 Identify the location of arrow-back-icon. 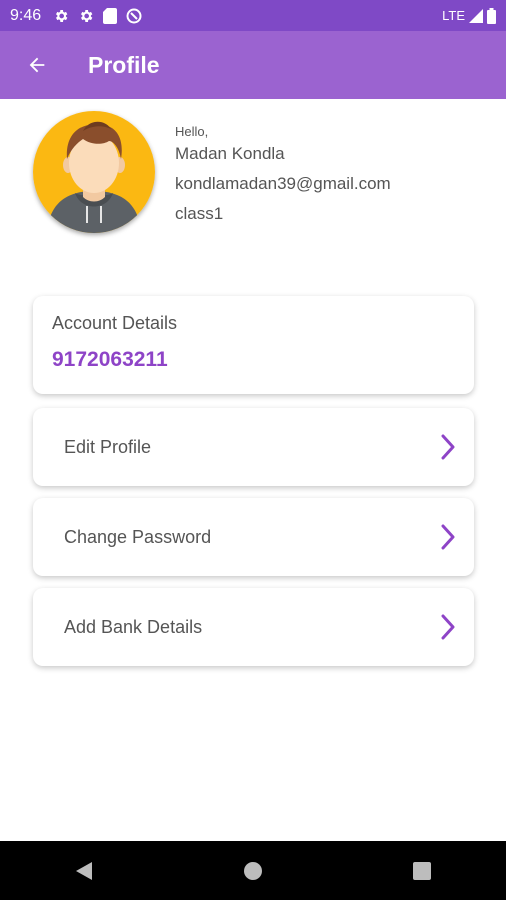
(37, 65).